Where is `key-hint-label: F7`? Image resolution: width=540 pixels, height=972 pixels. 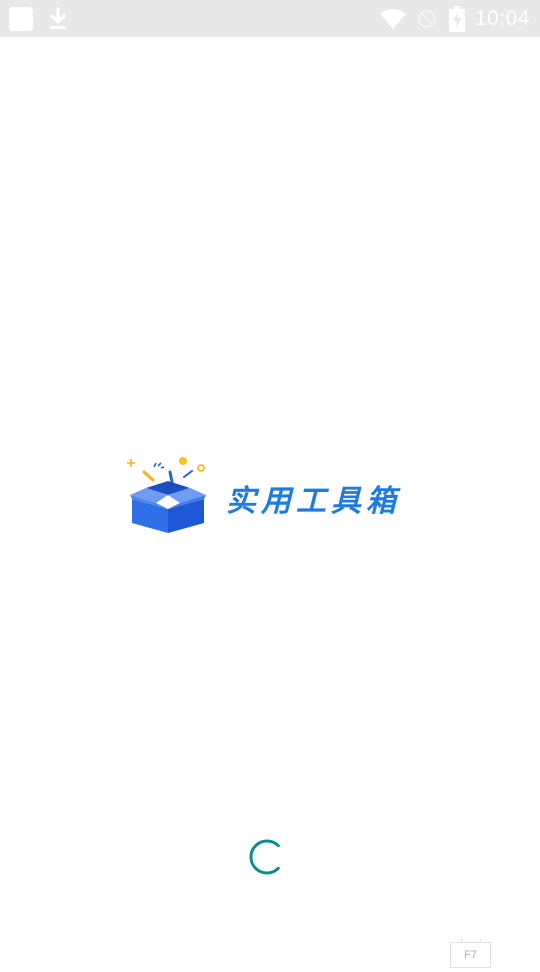
key-hint-label: F7 is located at coordinates (470, 955).